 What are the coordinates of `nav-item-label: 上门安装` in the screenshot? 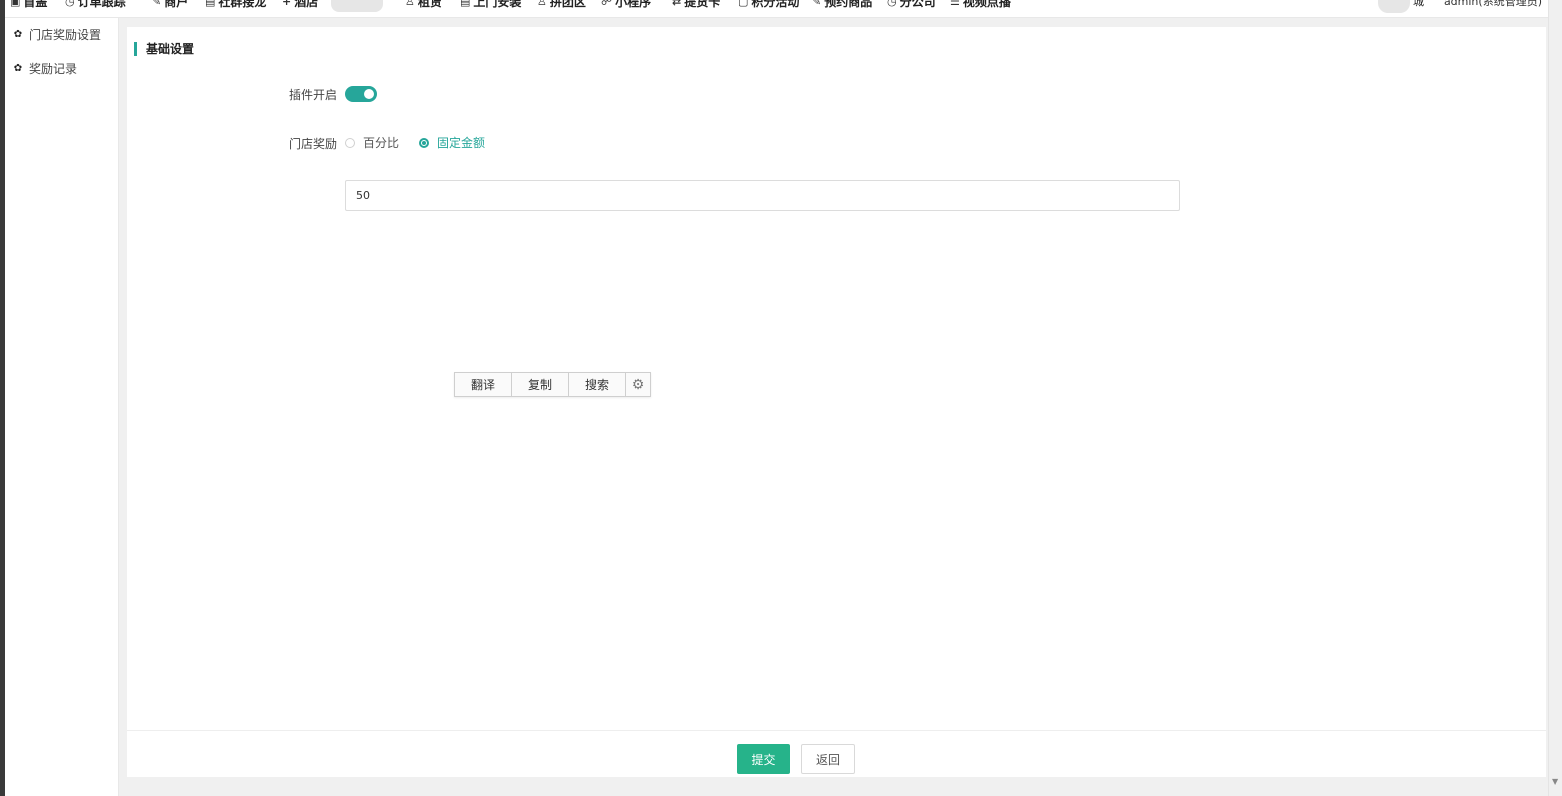 It's located at (497, 4).